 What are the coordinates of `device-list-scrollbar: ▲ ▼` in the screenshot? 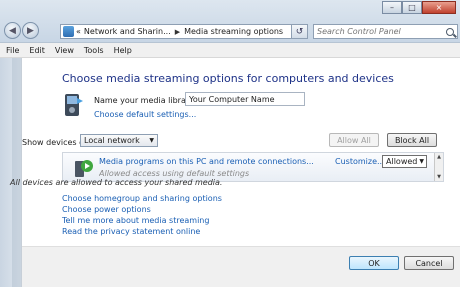 It's located at (438, 167).